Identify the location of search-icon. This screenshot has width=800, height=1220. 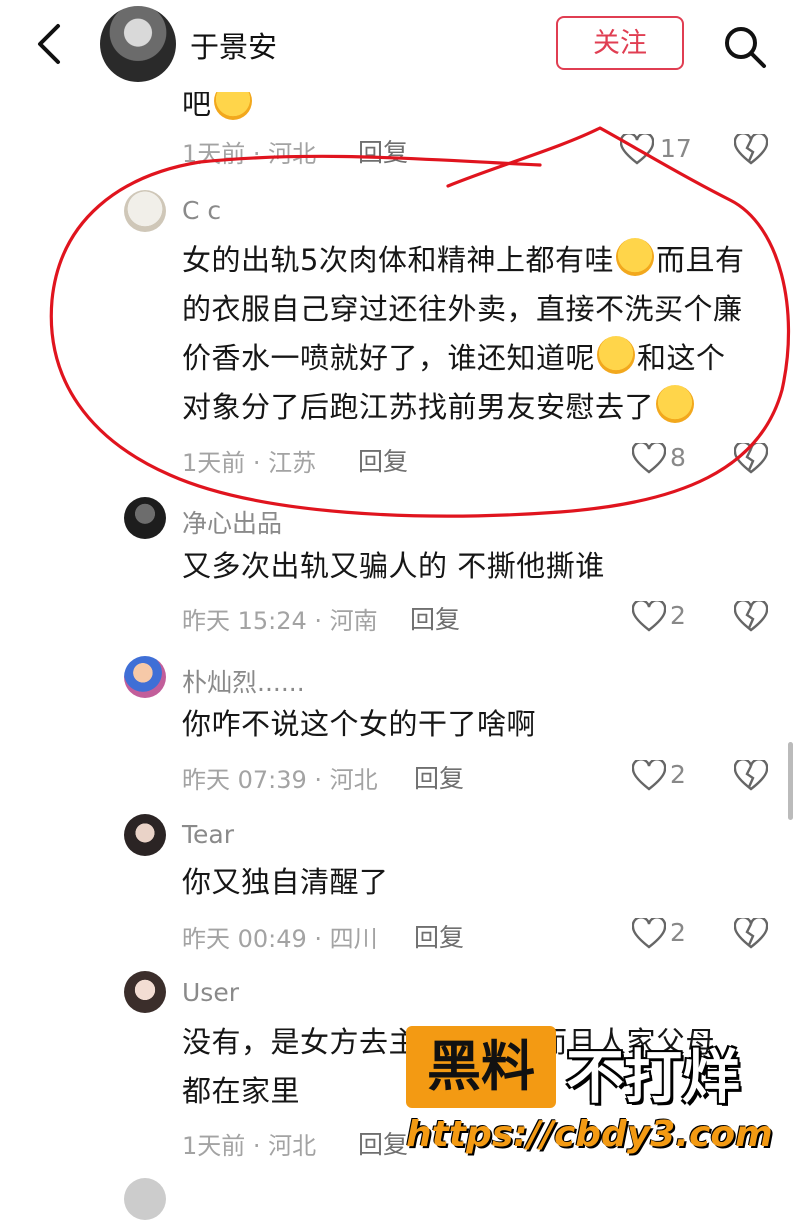
(745, 47).